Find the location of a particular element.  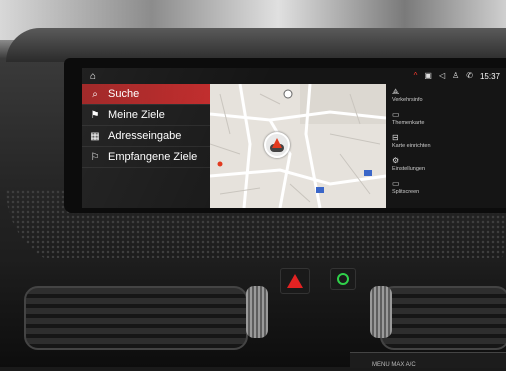

vehicle-position-marker is located at coordinates (277, 145).